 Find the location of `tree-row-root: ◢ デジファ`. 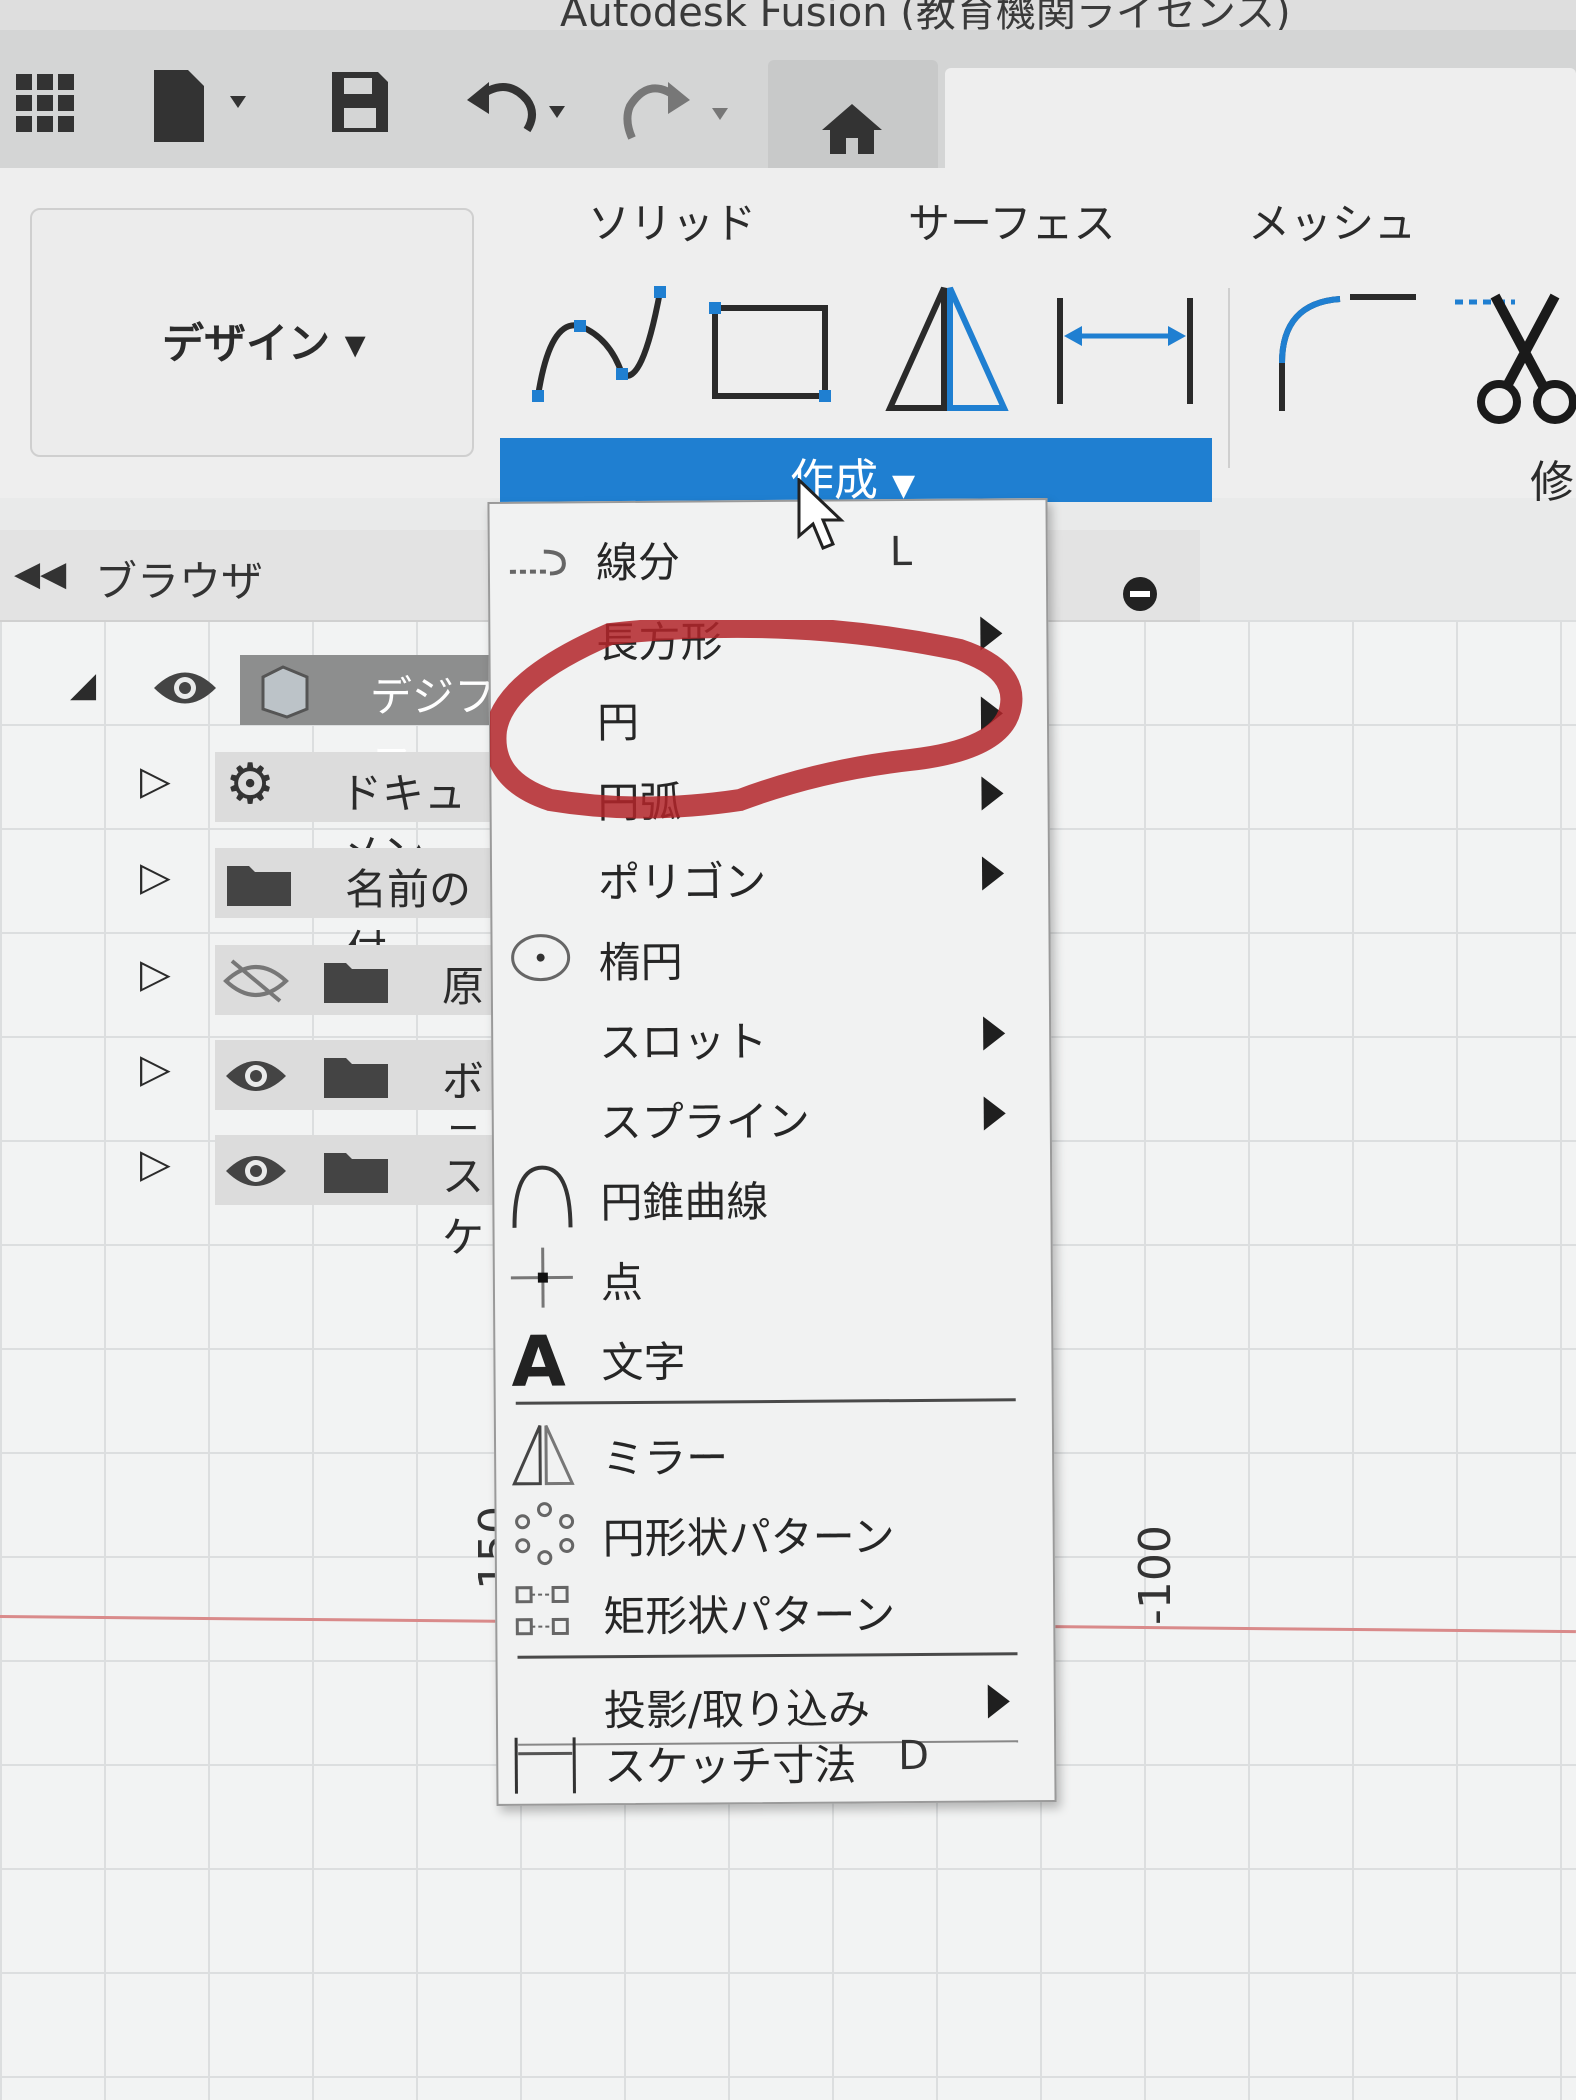

tree-row-root: ◢ デジファ is located at coordinates (250, 718).